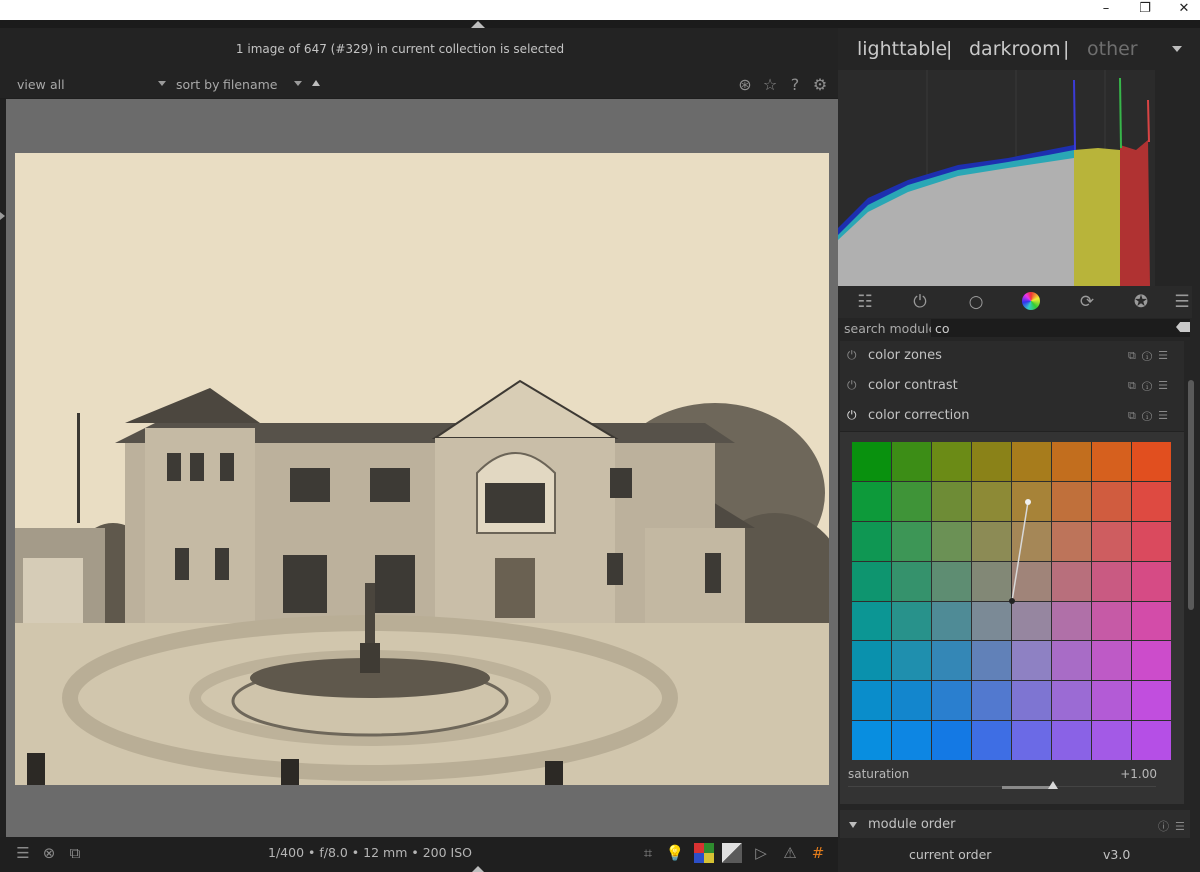  What do you see at coordinates (1128, 774) in the screenshot?
I see `saturation-value: +1.00` at bounding box center [1128, 774].